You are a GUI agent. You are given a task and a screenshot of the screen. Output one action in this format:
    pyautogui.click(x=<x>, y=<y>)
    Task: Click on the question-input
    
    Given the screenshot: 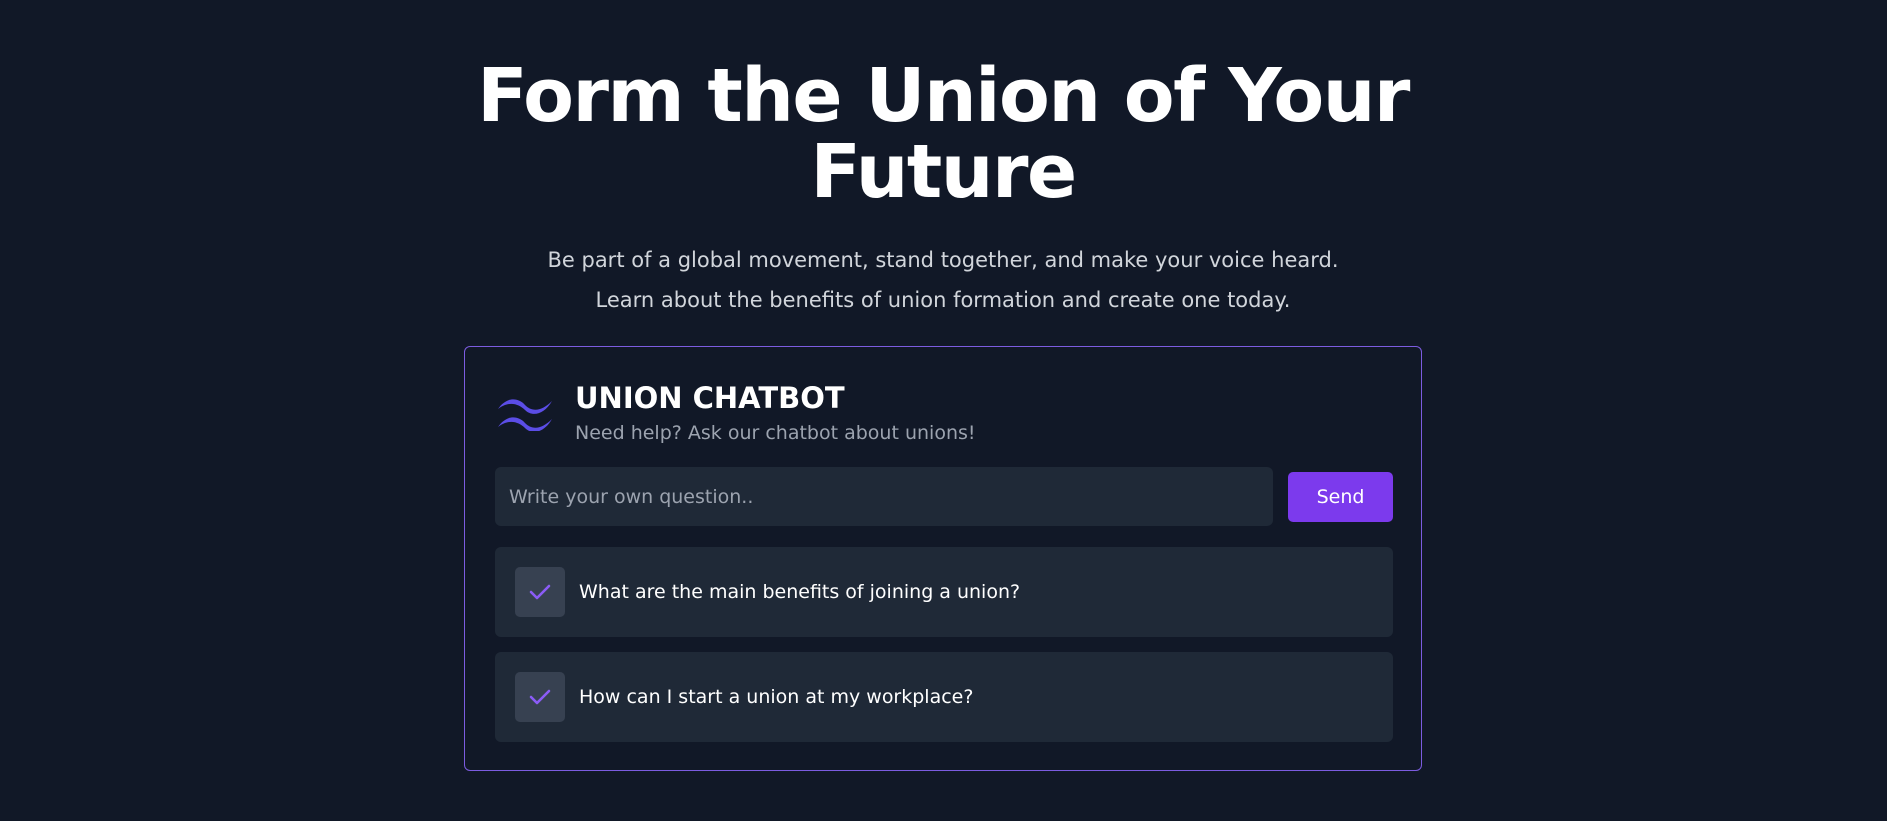 What is the action you would take?
    pyautogui.click(x=884, y=496)
    